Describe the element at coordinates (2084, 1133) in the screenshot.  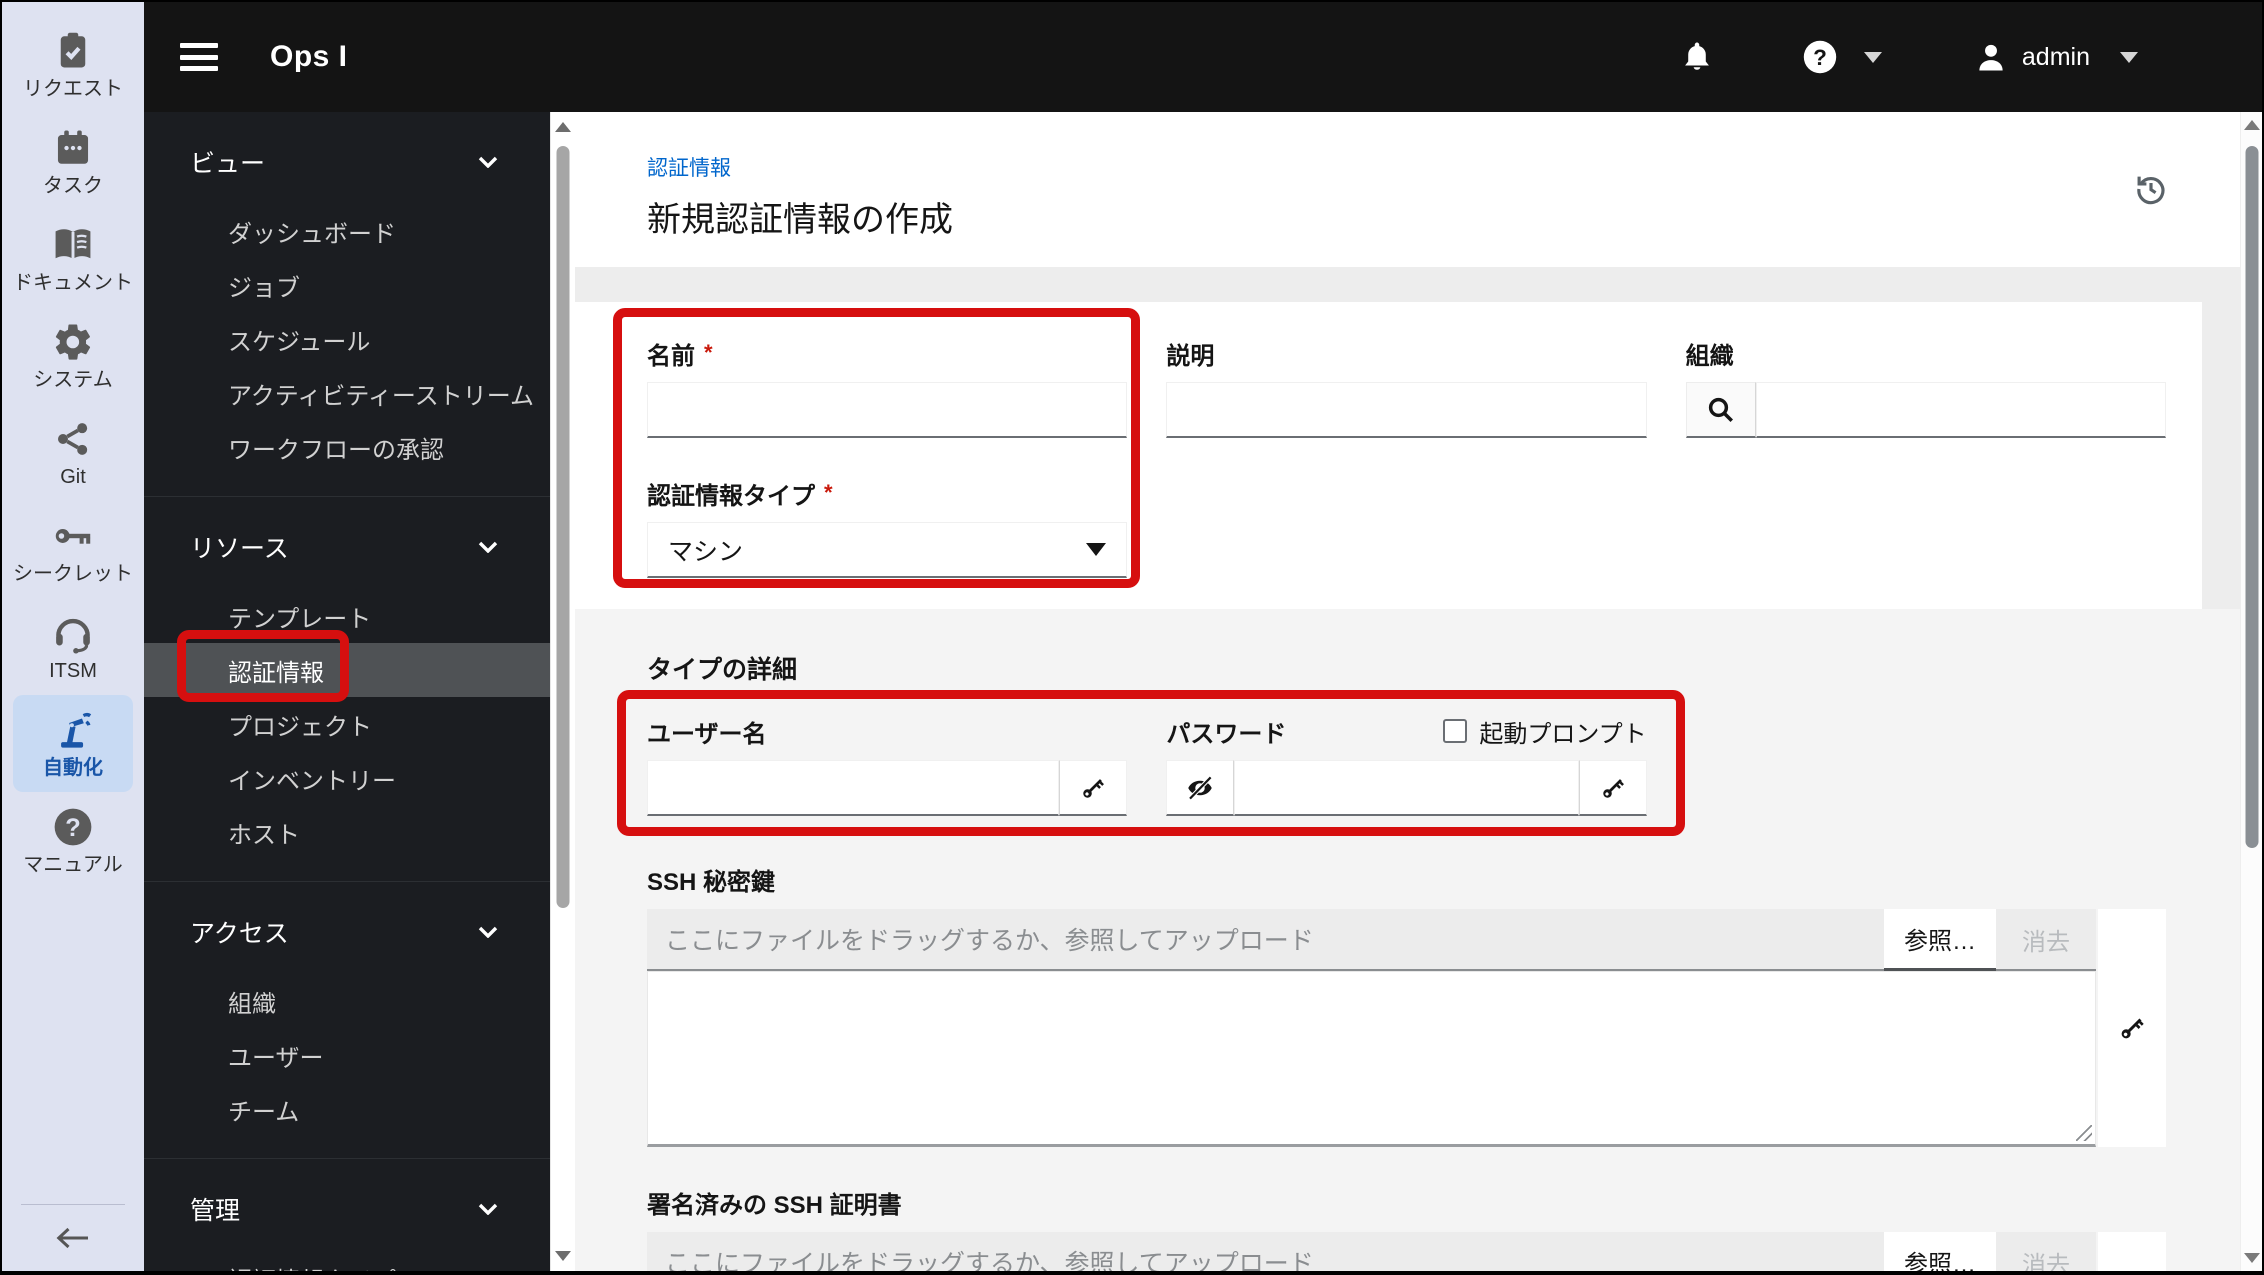
I see `resize-grip-icon` at that location.